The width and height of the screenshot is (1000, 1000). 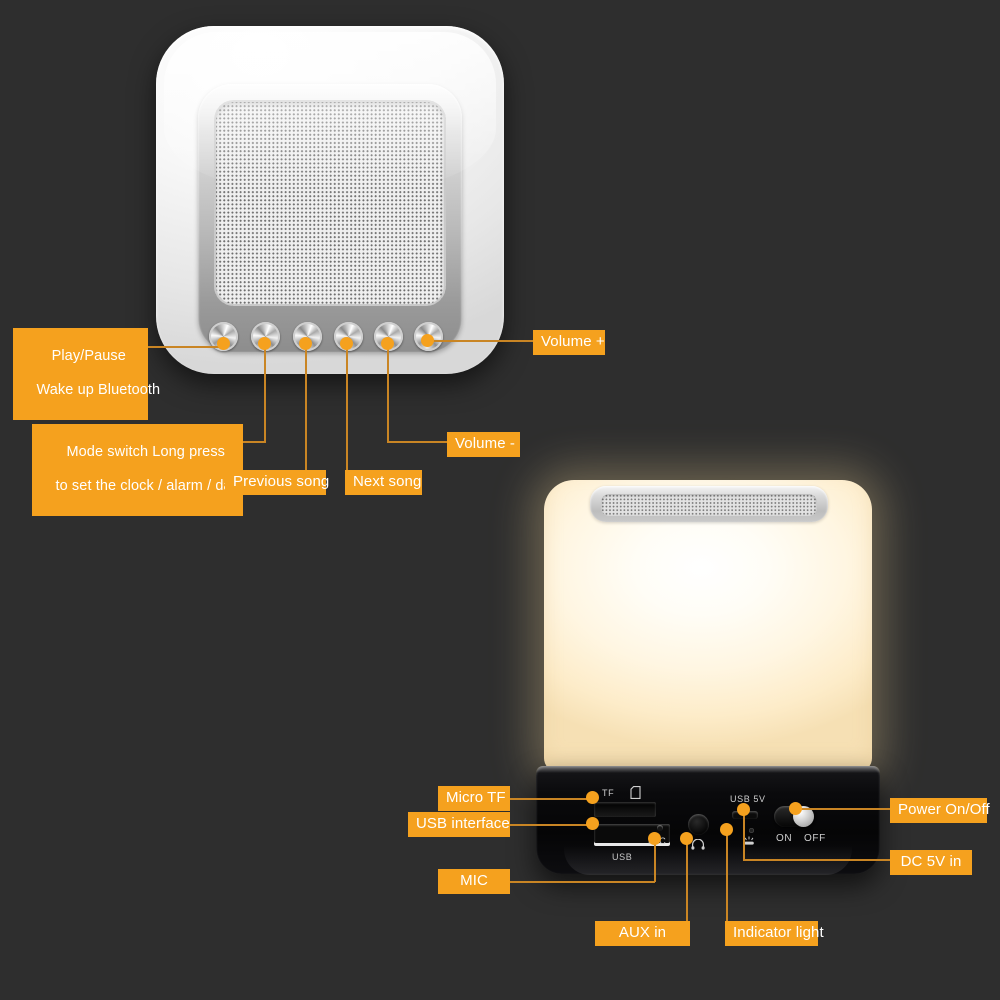 What do you see at coordinates (187, 347) in the screenshot?
I see `leader-play-pause` at bounding box center [187, 347].